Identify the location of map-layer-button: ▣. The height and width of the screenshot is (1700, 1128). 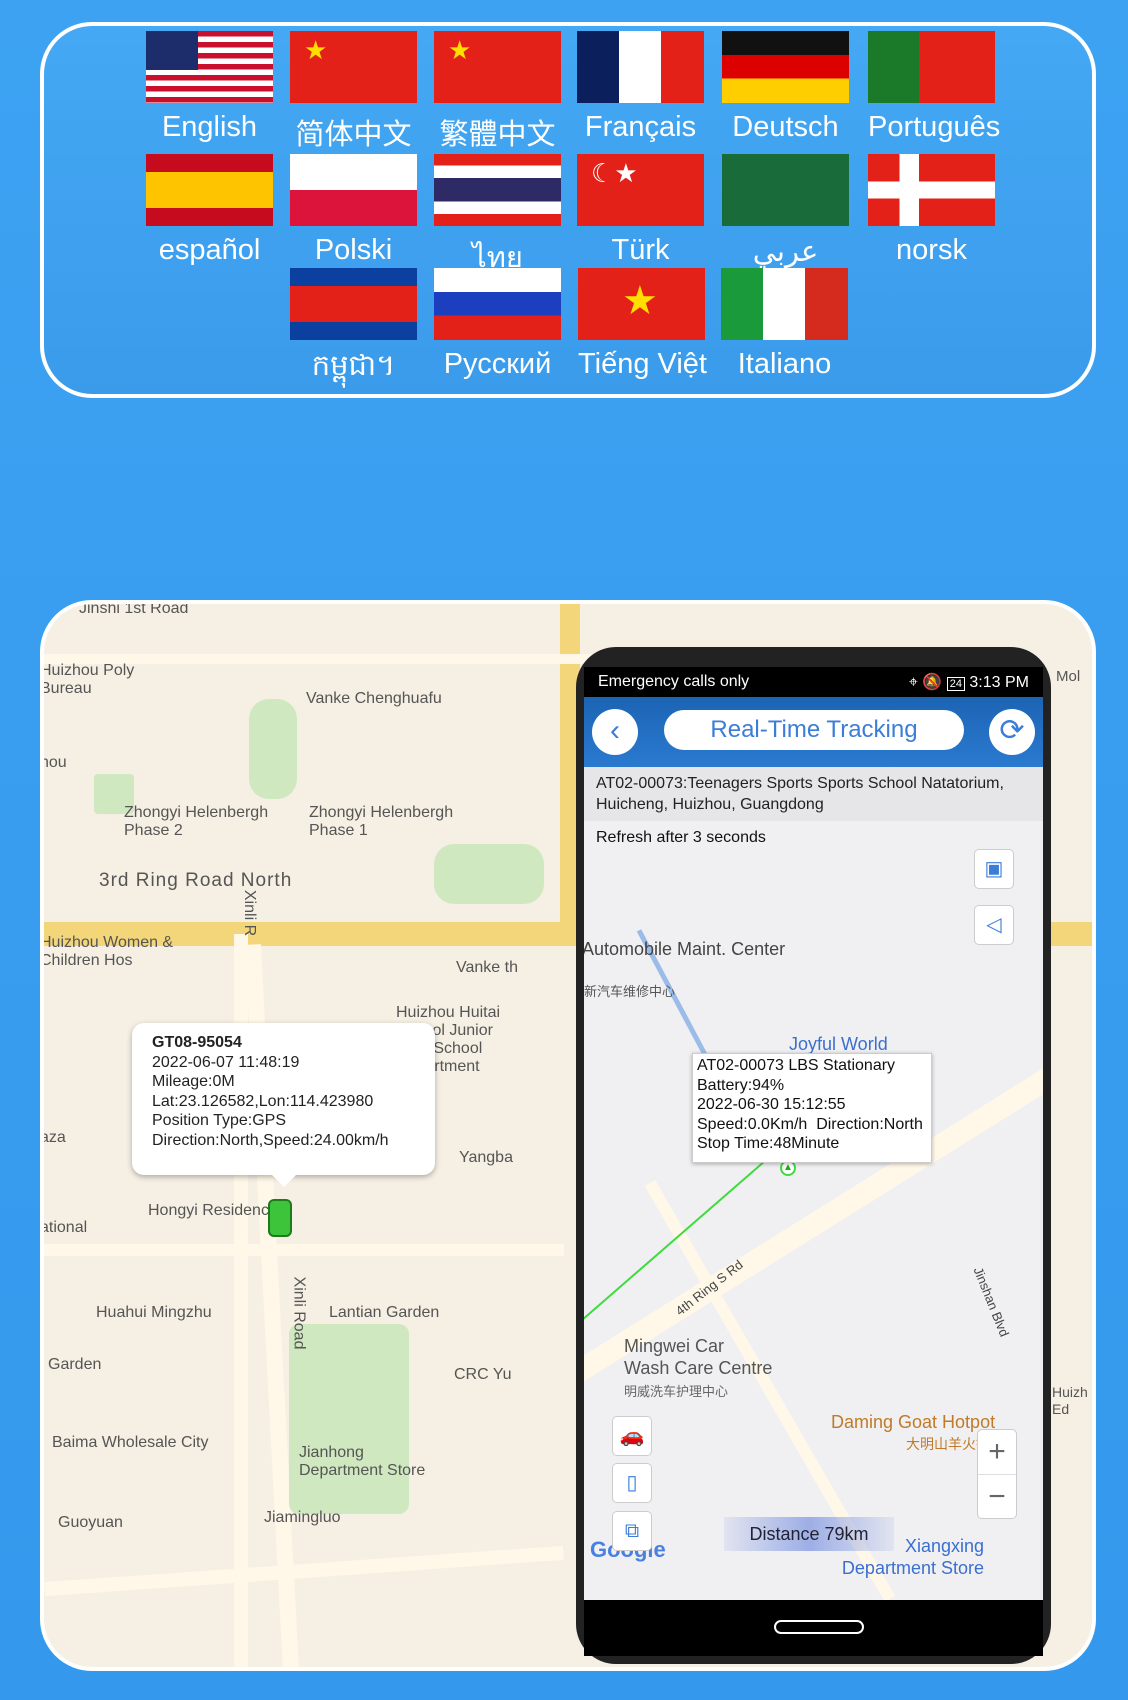
(994, 869).